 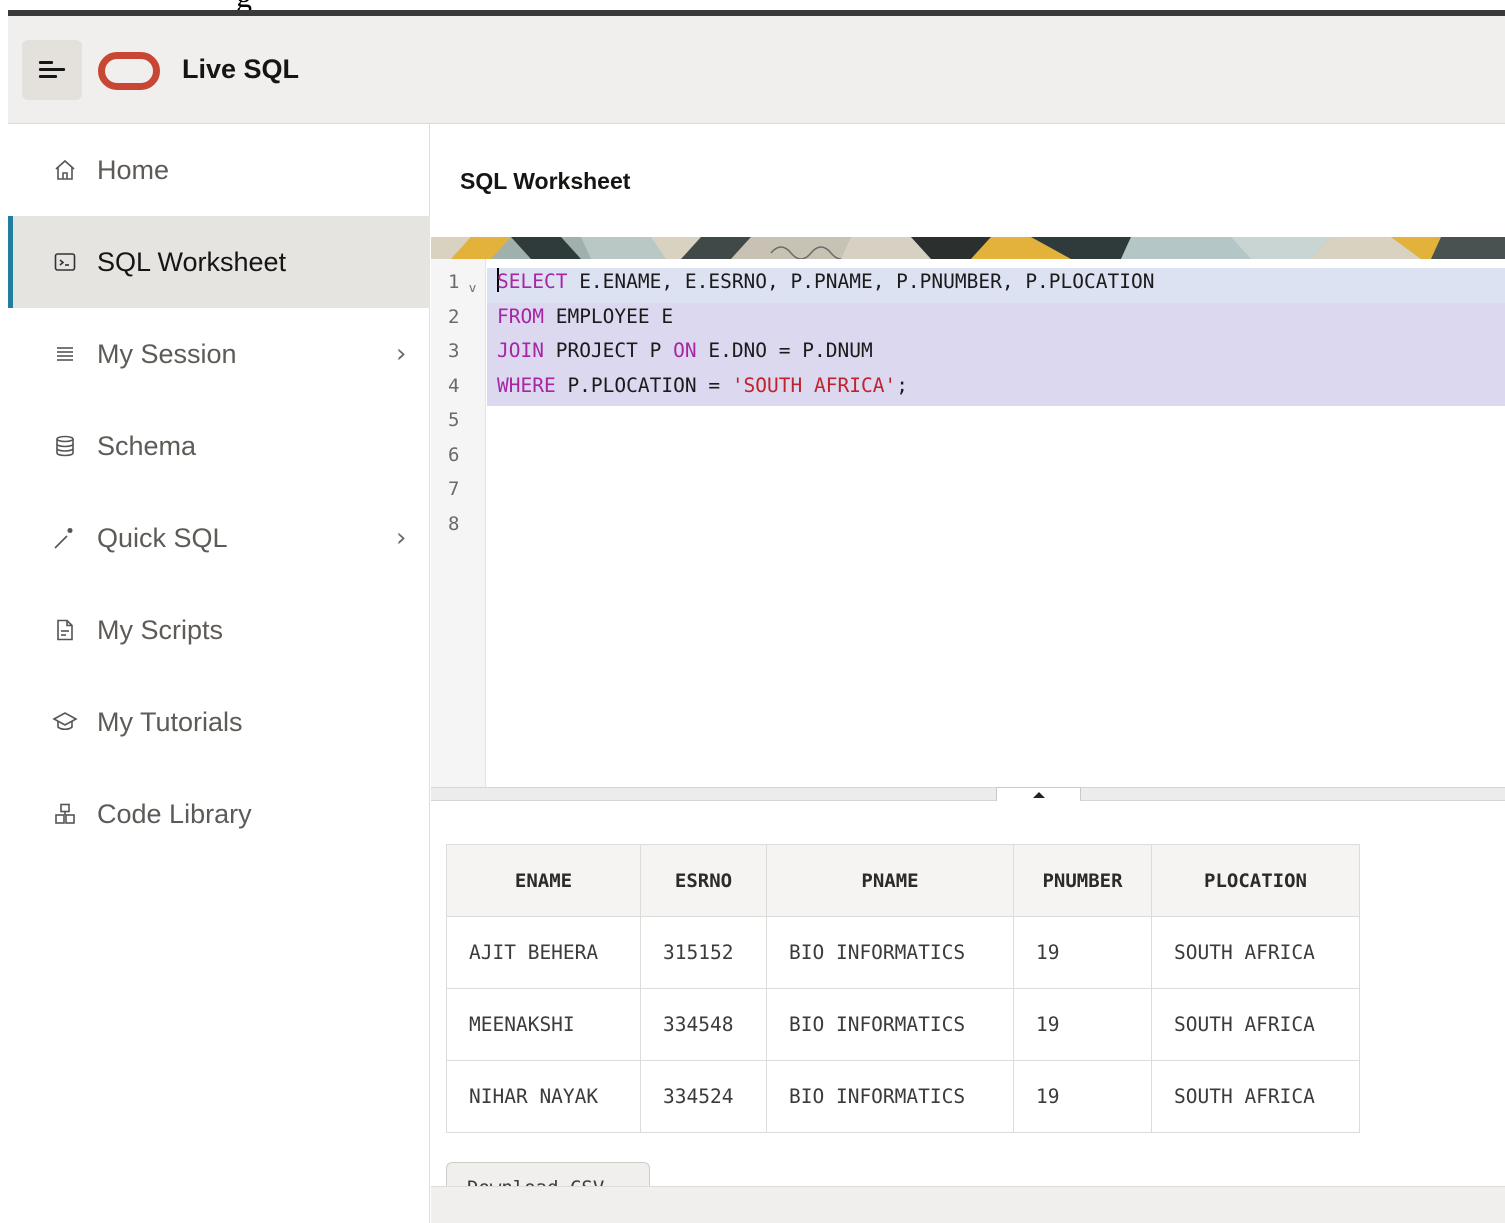 I want to click on graduation-cap-icon, so click(x=65, y=722).